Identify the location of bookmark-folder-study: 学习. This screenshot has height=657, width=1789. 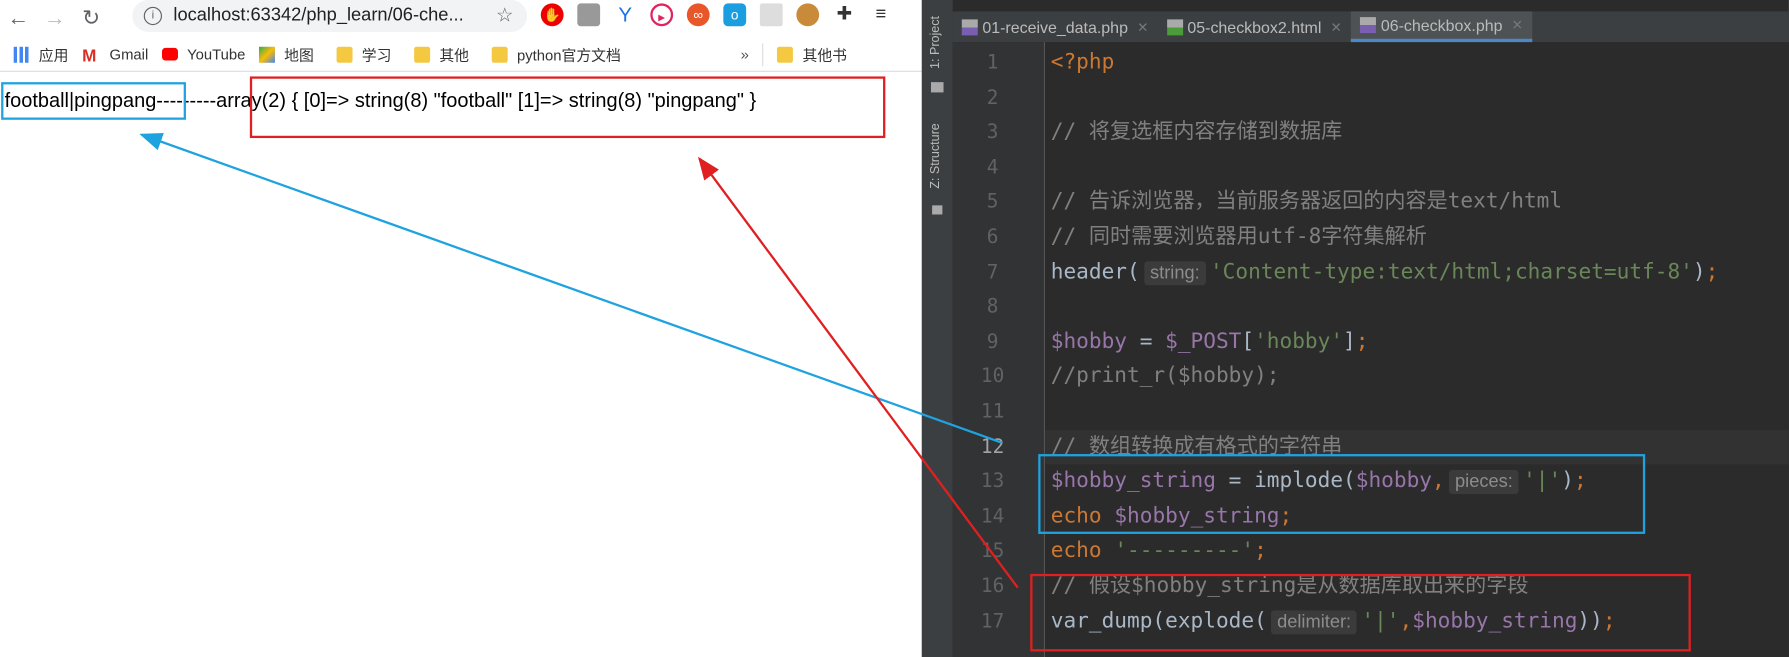
(364, 54).